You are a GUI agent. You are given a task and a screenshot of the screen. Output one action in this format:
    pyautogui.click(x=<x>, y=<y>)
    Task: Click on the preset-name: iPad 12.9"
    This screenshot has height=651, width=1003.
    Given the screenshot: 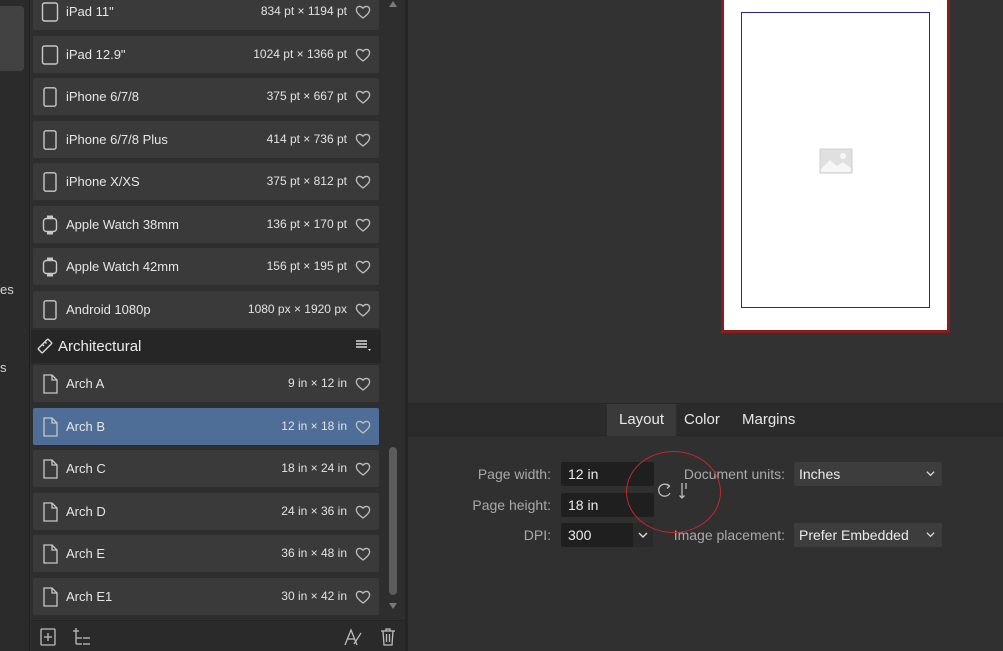 What is the action you would take?
    pyautogui.click(x=96, y=54)
    